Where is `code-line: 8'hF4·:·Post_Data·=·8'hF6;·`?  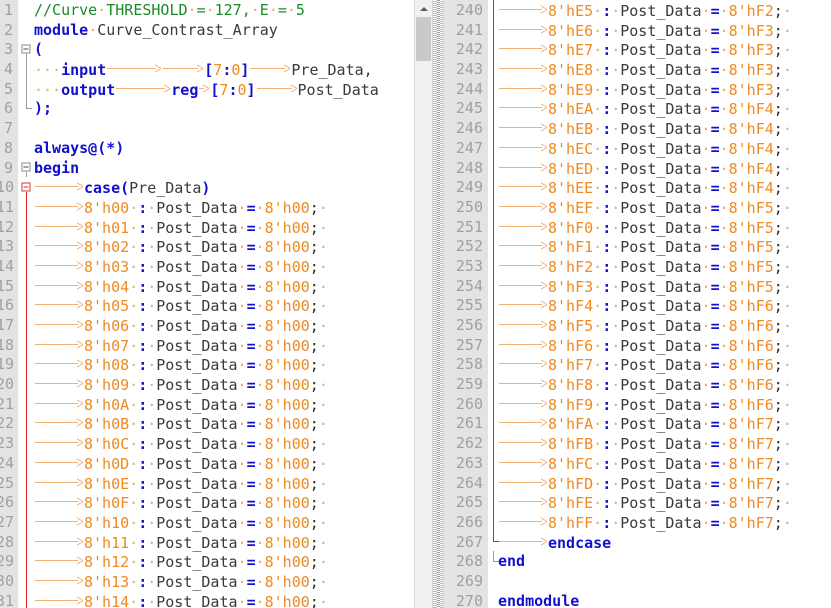 code-line: 8'hF4·:·Post_Data·=·8'hF6;· is located at coordinates (664, 306).